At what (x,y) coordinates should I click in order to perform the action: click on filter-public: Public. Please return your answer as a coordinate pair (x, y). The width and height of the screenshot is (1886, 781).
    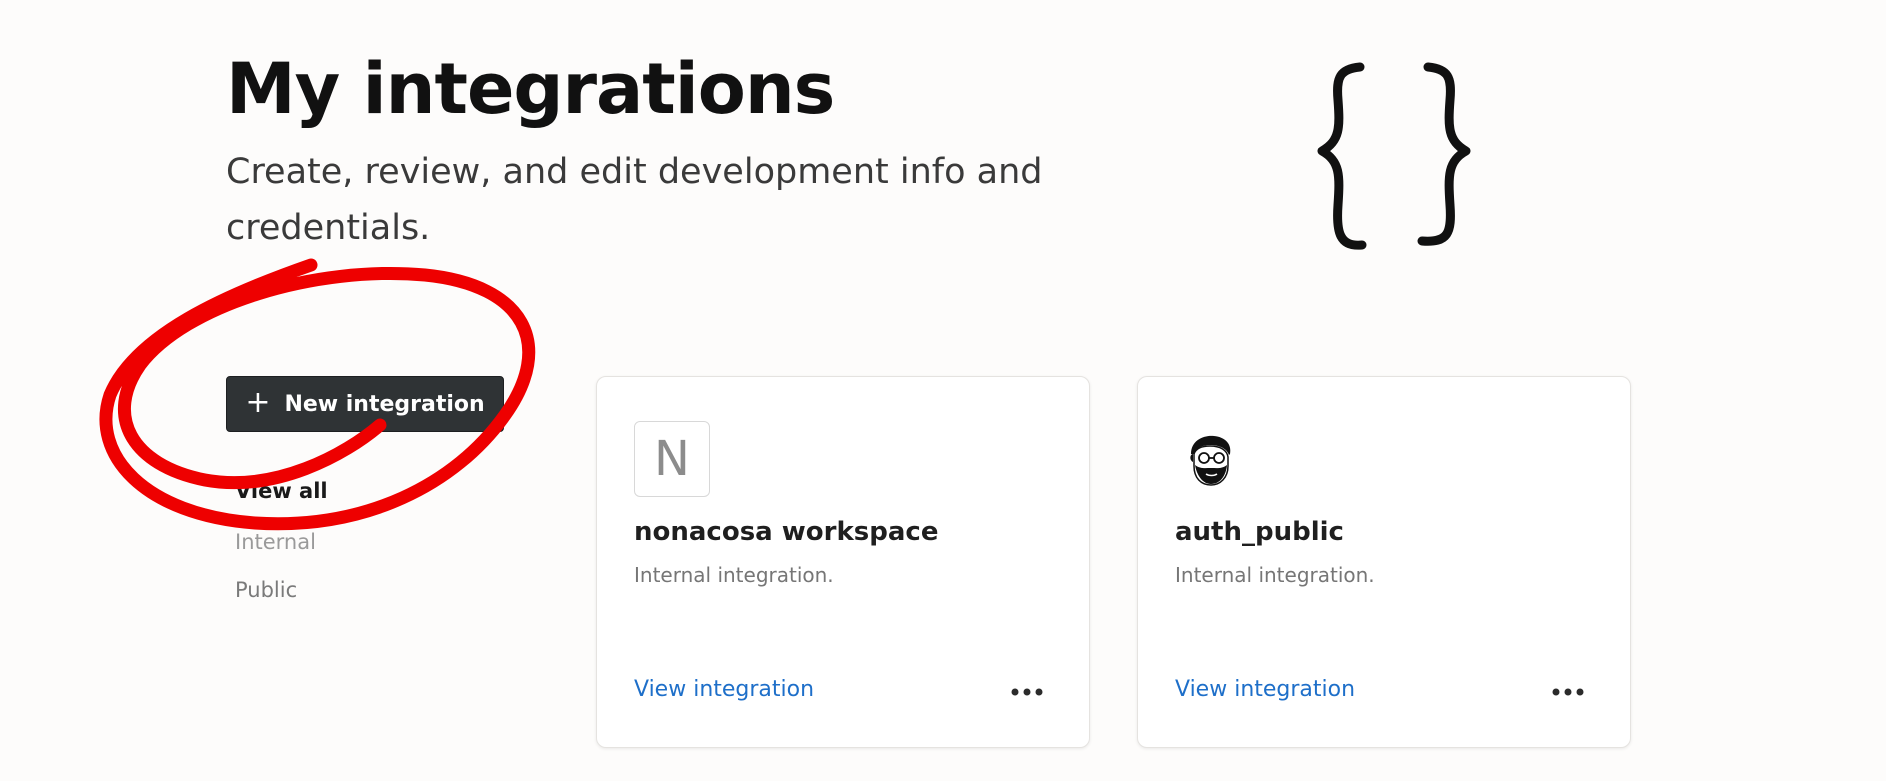
    Looking at the image, I should click on (266, 590).